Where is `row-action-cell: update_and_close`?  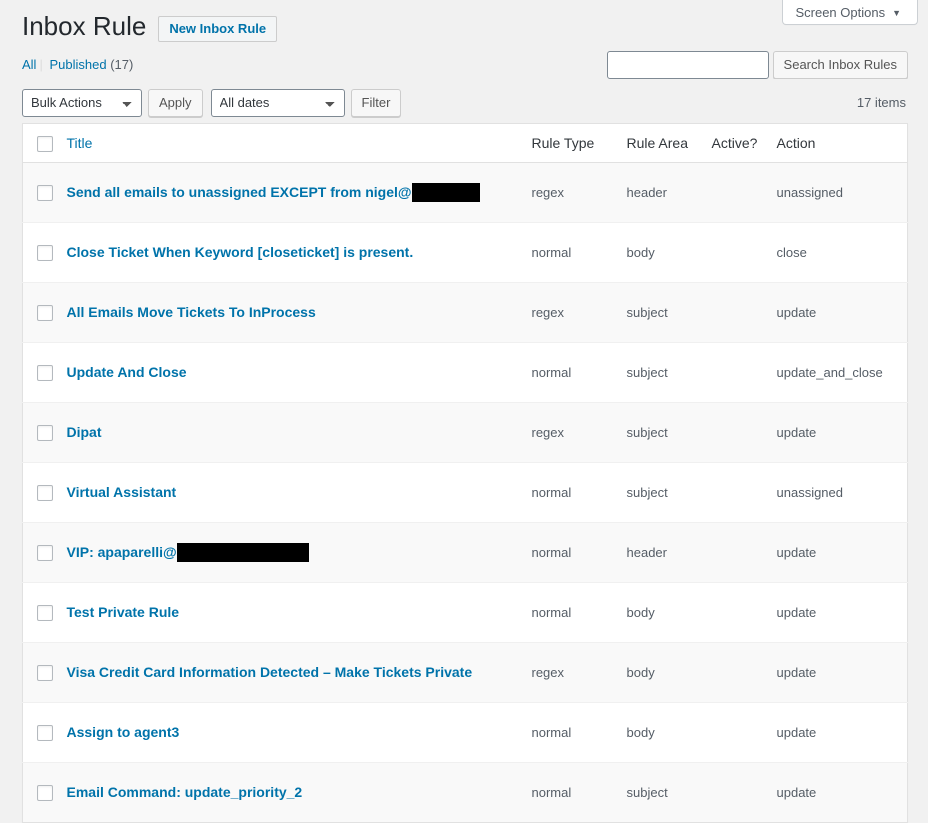
row-action-cell: update_and_close is located at coordinates (842, 372).